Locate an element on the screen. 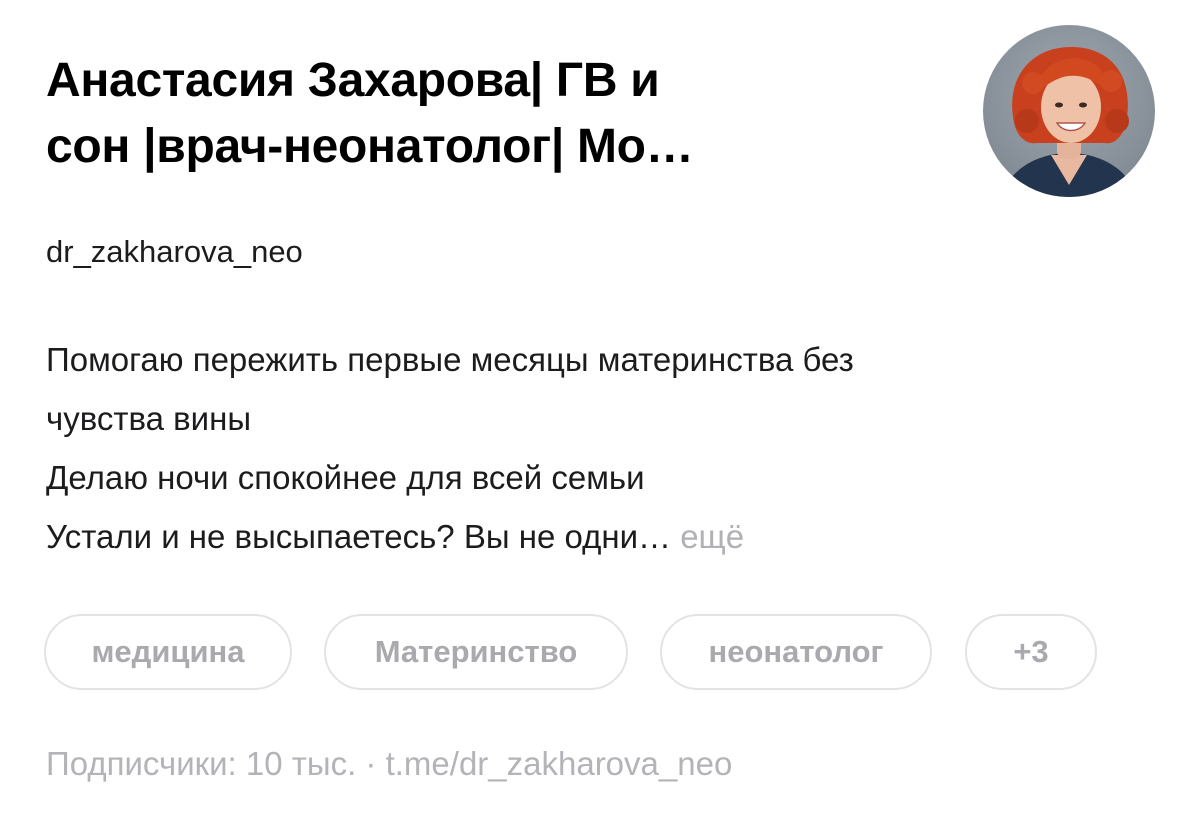  avatar is located at coordinates (1069, 111).